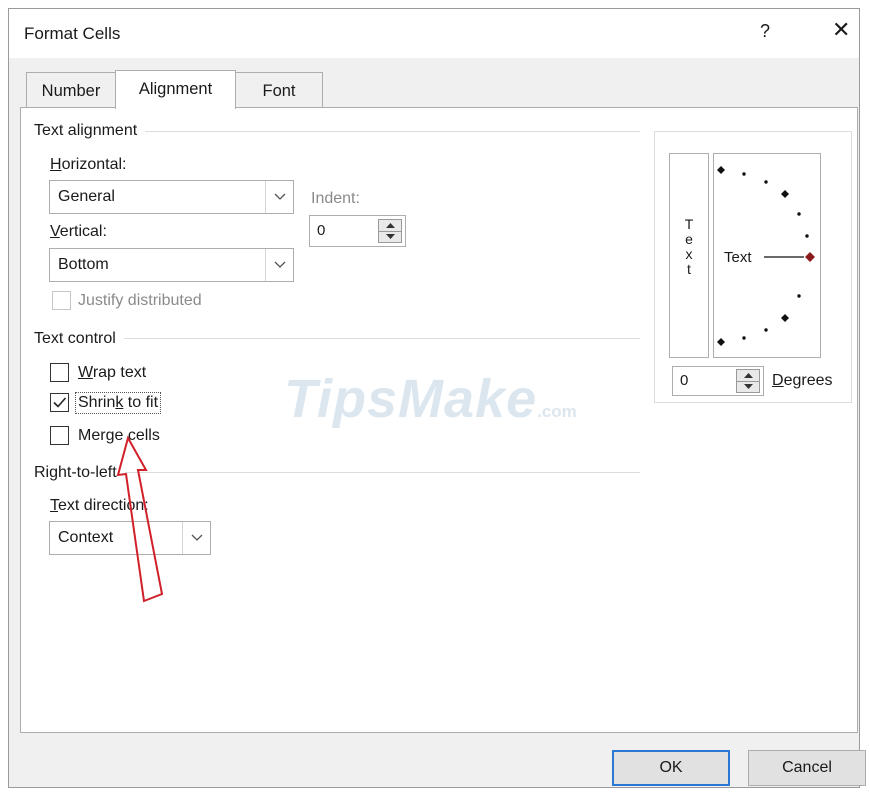 The image size is (870, 794). What do you see at coordinates (140, 519) in the screenshot?
I see `annotation-arrow-icon` at bounding box center [140, 519].